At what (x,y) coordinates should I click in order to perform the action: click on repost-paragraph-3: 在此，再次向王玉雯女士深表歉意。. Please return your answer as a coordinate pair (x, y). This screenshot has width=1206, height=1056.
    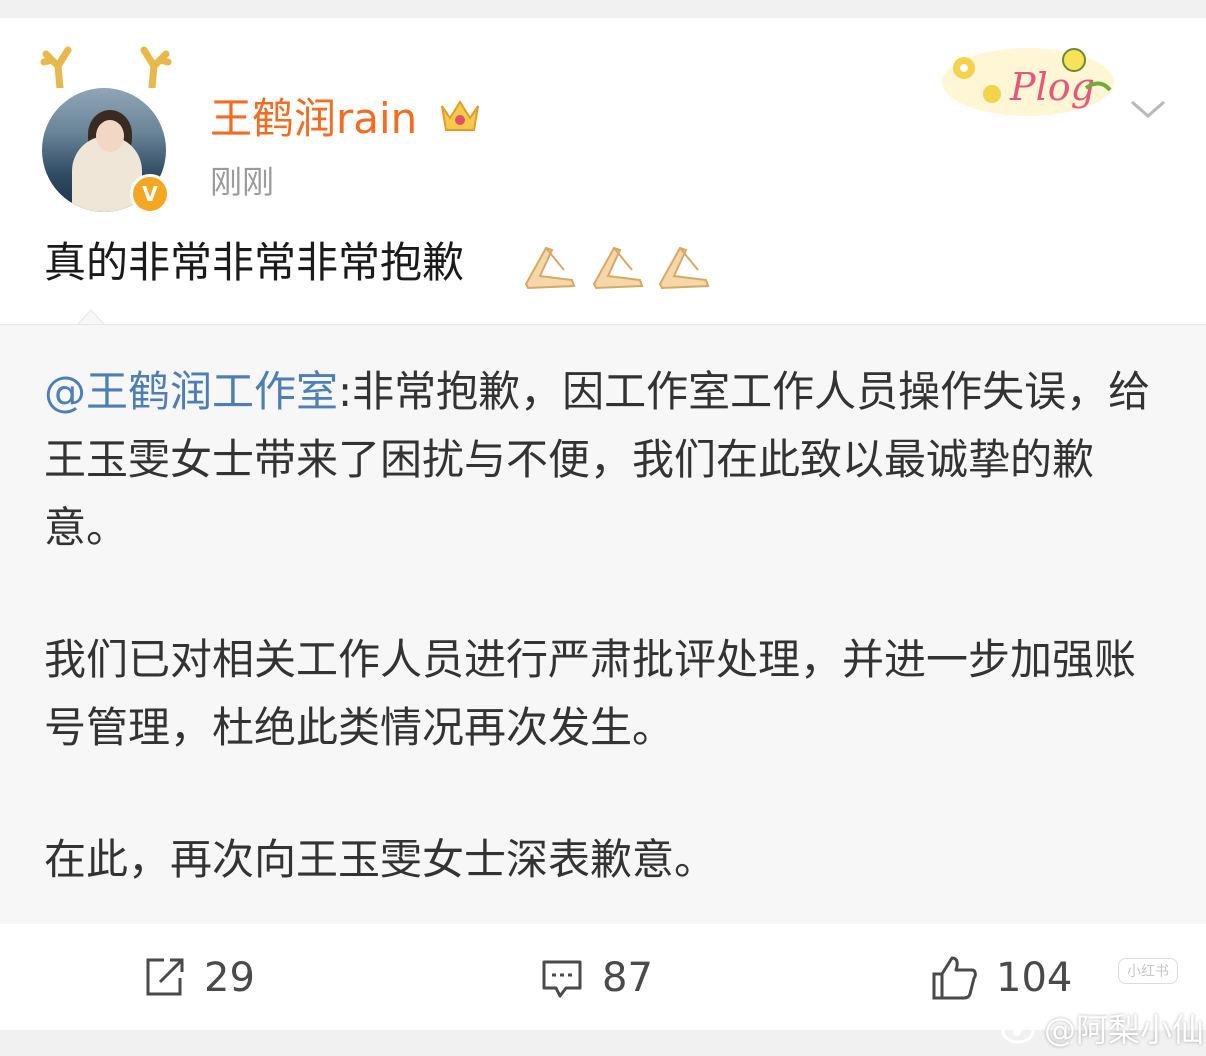
    Looking at the image, I should click on (380, 859).